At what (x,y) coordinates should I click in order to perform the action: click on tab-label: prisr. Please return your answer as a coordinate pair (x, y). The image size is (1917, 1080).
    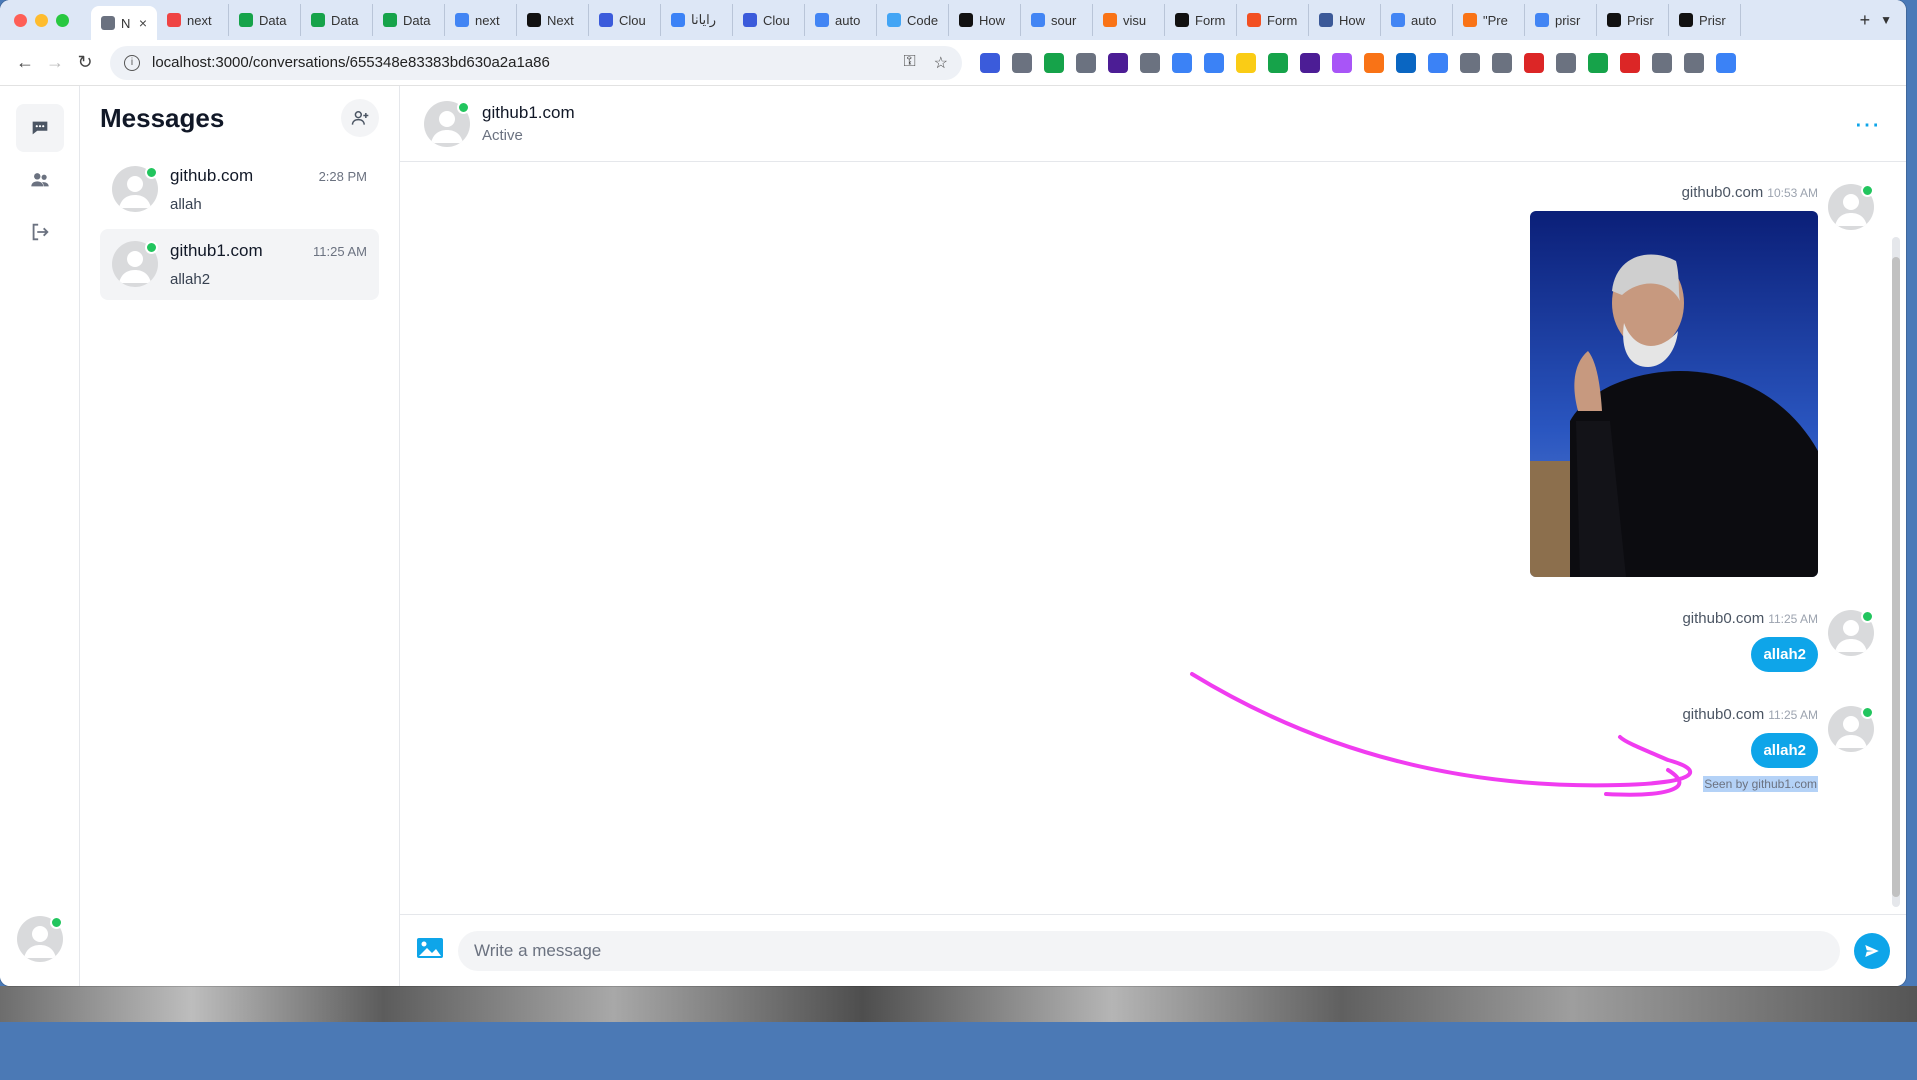
    Looking at the image, I should click on (1568, 20).